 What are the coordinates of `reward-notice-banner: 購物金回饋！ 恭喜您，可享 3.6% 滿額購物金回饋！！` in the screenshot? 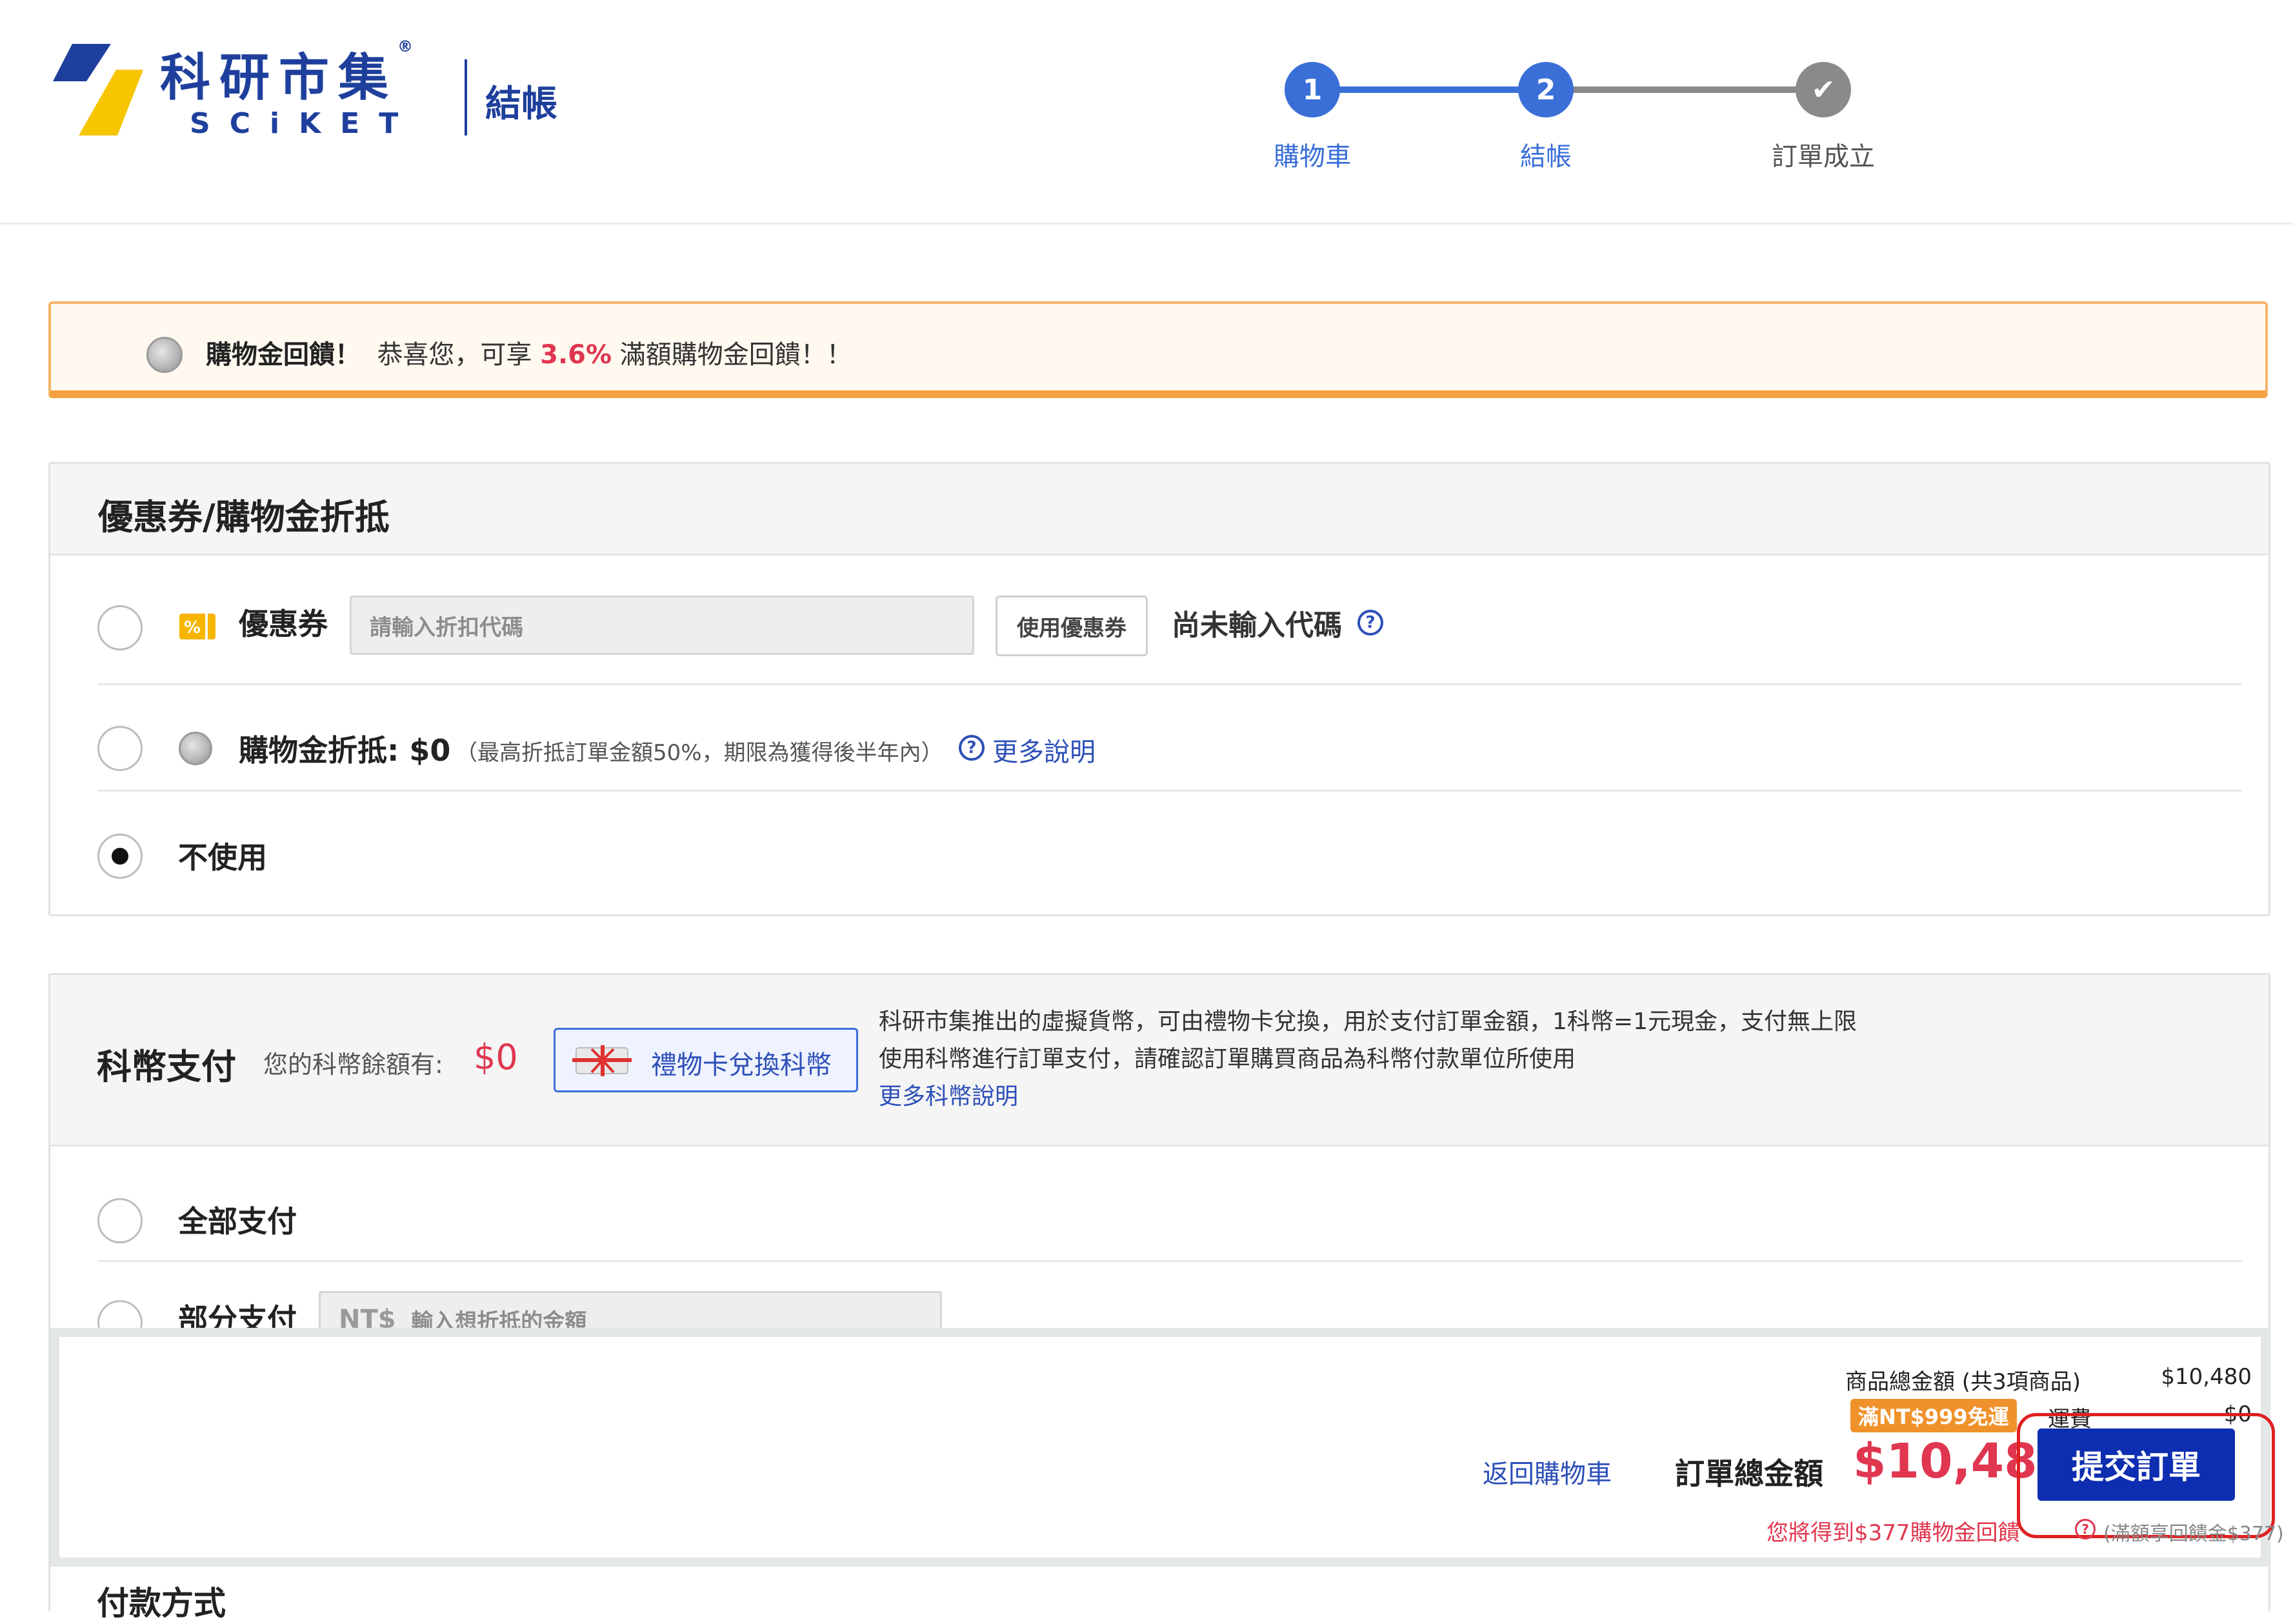 It's located at (1158, 349).